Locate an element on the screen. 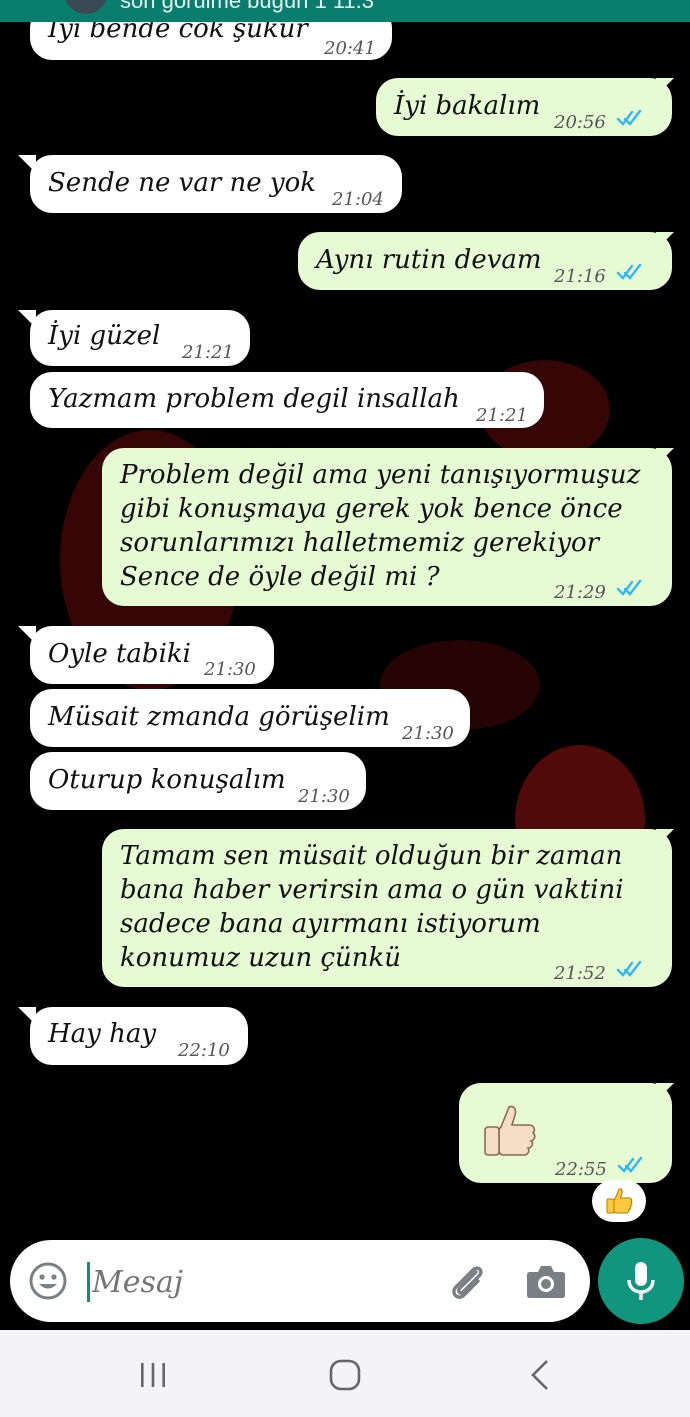 The width and height of the screenshot is (690, 1417). message-time: 21:16 is located at coordinates (580, 276).